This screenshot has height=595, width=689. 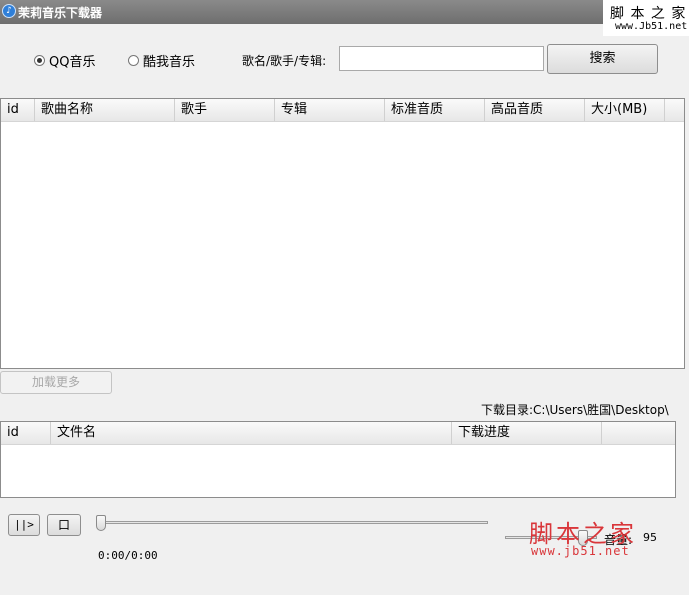 What do you see at coordinates (535, 110) in the screenshot?
I see `col-high-quality: 高品音质` at bounding box center [535, 110].